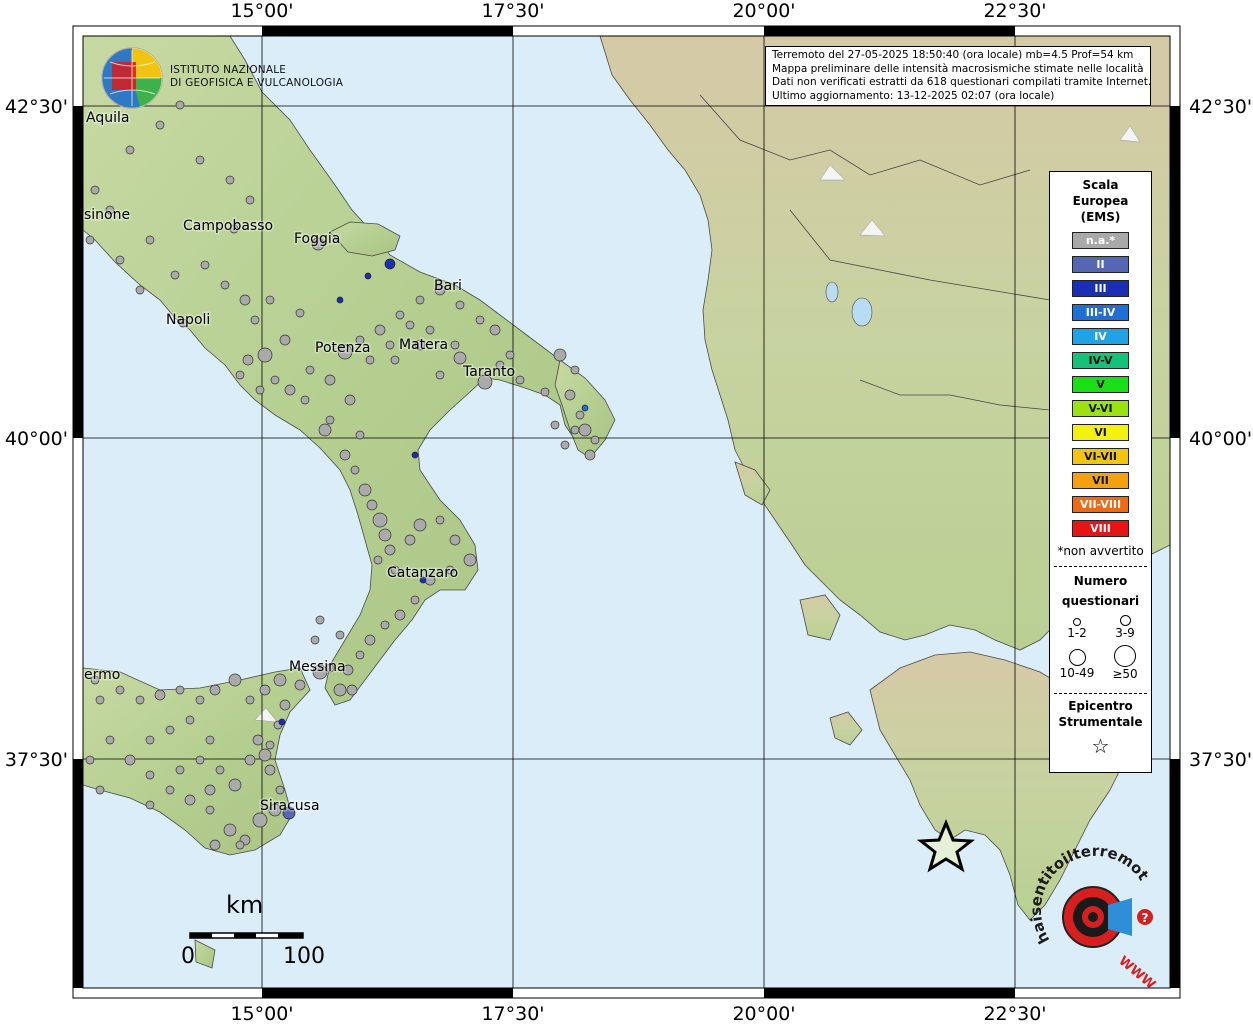 This screenshot has width=1253, height=1024. I want to click on city-label-matera: Matera, so click(423, 345).